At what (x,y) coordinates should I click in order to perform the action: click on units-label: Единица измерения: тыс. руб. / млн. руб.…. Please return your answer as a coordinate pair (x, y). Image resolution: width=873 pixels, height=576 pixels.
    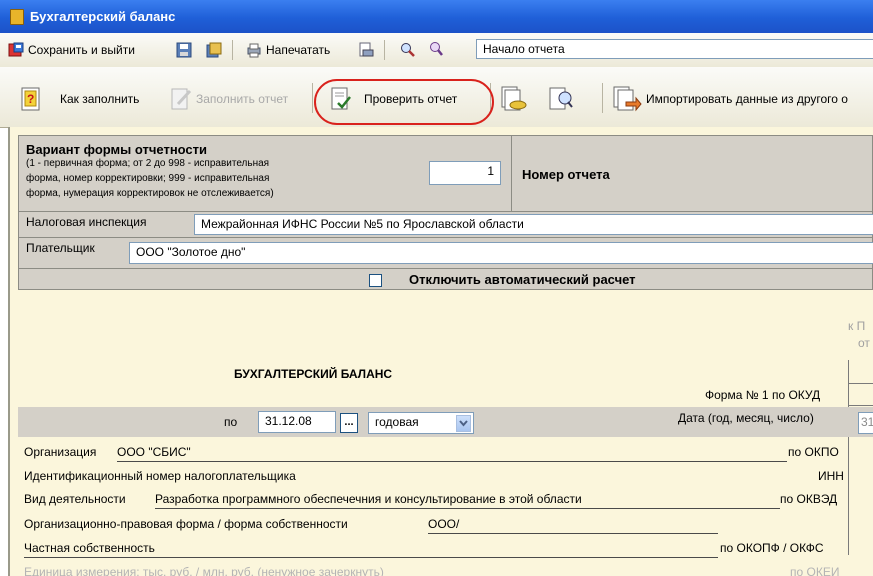
    Looking at the image, I should click on (204, 570).